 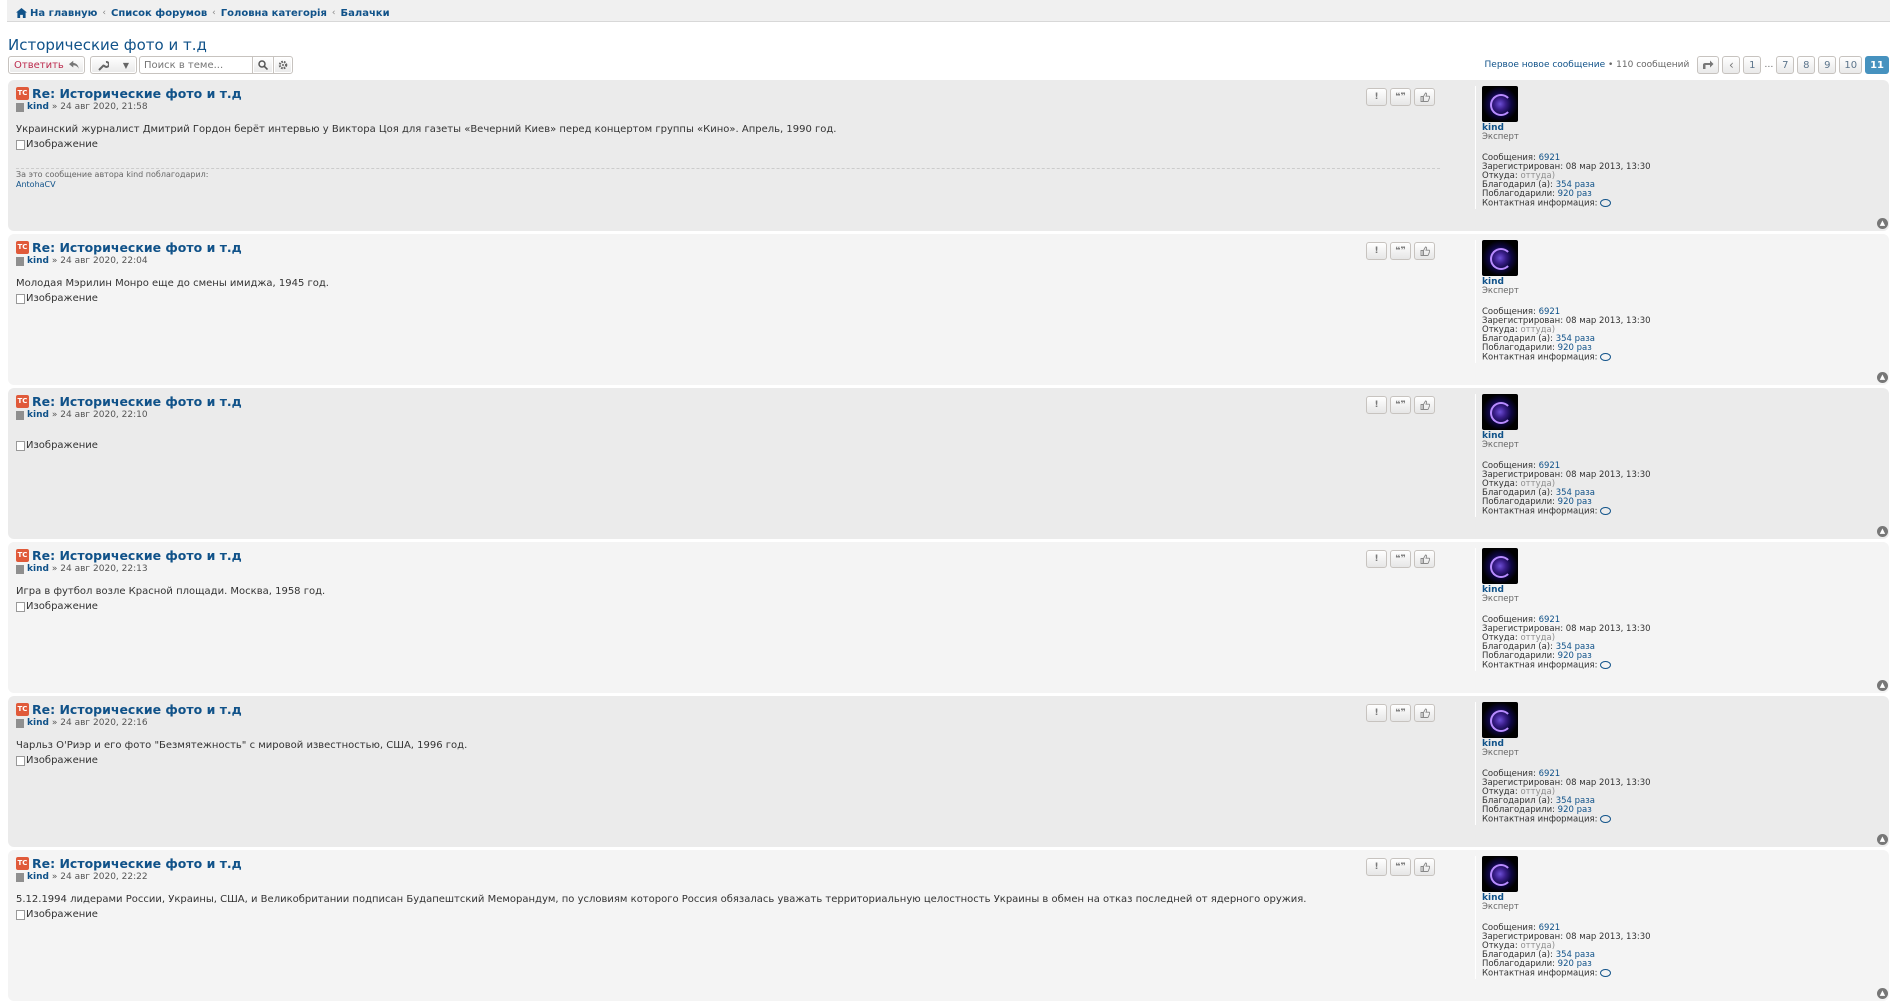 I want to click on quote-icon: ❝❞, so click(x=1400, y=713).